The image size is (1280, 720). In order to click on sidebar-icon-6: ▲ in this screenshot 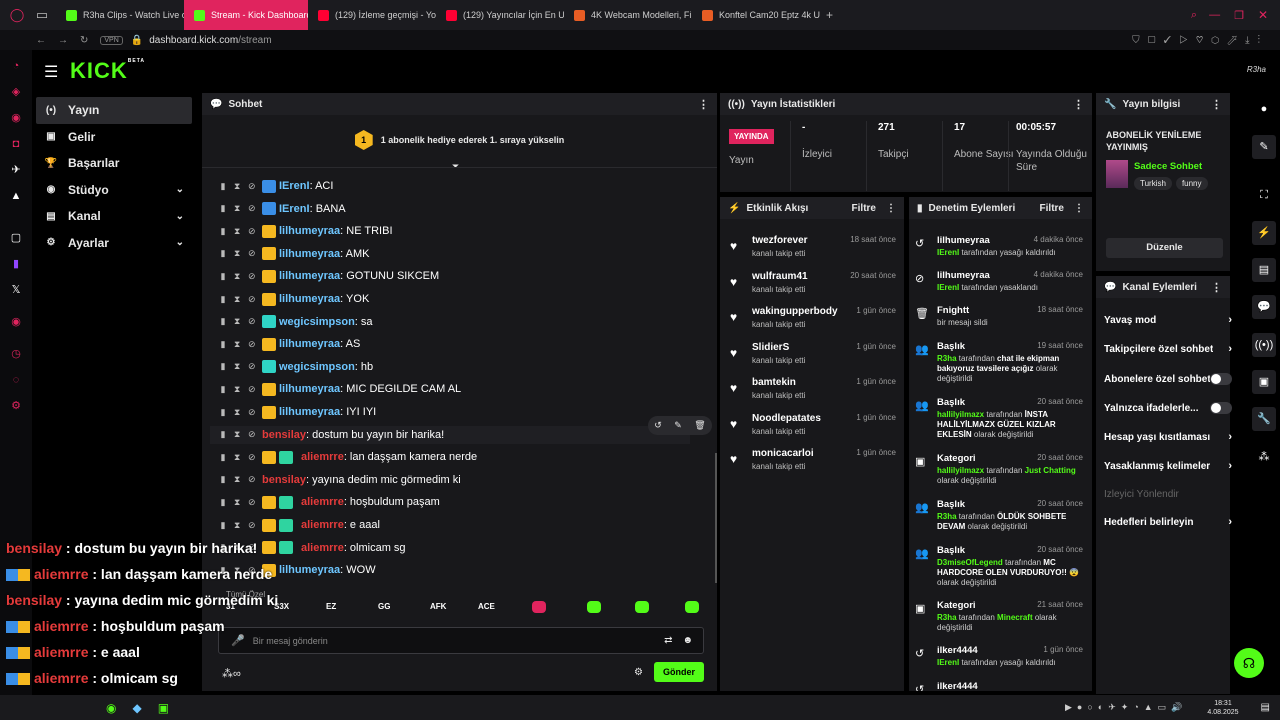, I will do `click(16, 196)`.